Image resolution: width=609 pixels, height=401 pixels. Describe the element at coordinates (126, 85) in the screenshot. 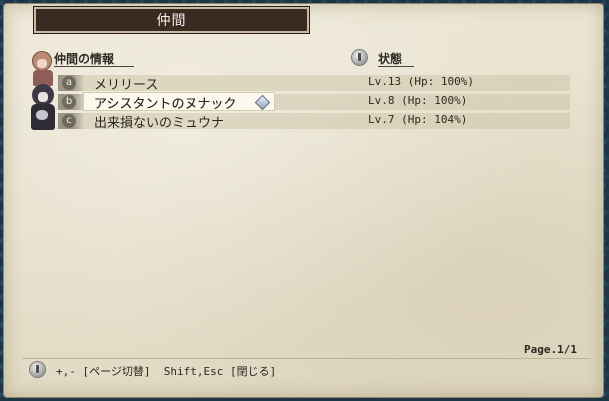

I see `member-name: メリリース` at that location.